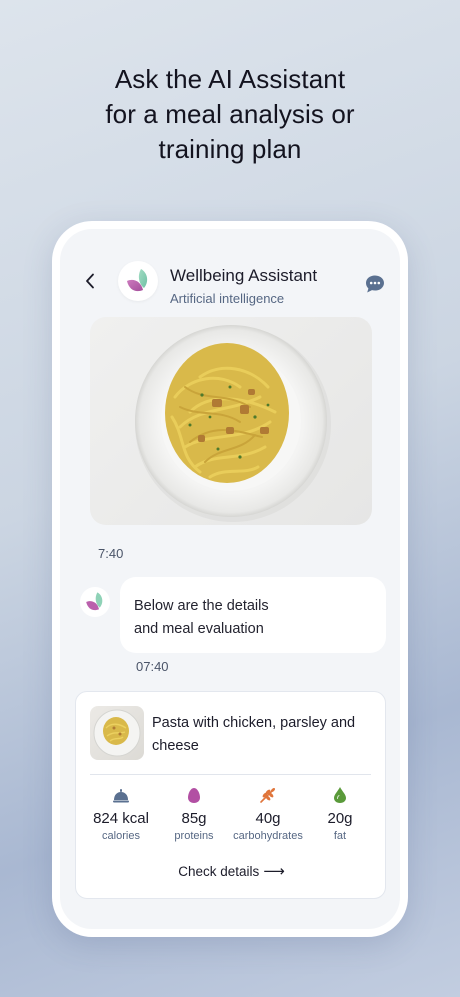 This screenshot has height=997, width=460. I want to click on fat-value: 20g, so click(340, 818).